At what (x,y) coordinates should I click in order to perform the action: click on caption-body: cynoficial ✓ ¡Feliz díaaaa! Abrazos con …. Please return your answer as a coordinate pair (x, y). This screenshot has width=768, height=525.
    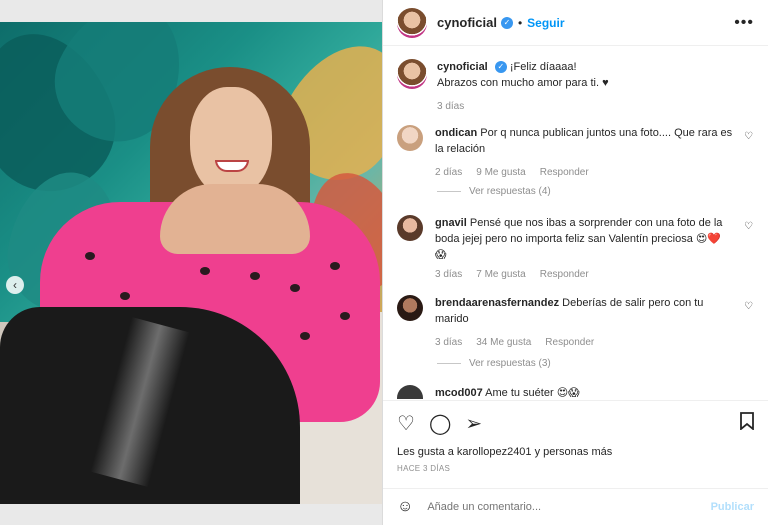
    Looking at the image, I should click on (597, 87).